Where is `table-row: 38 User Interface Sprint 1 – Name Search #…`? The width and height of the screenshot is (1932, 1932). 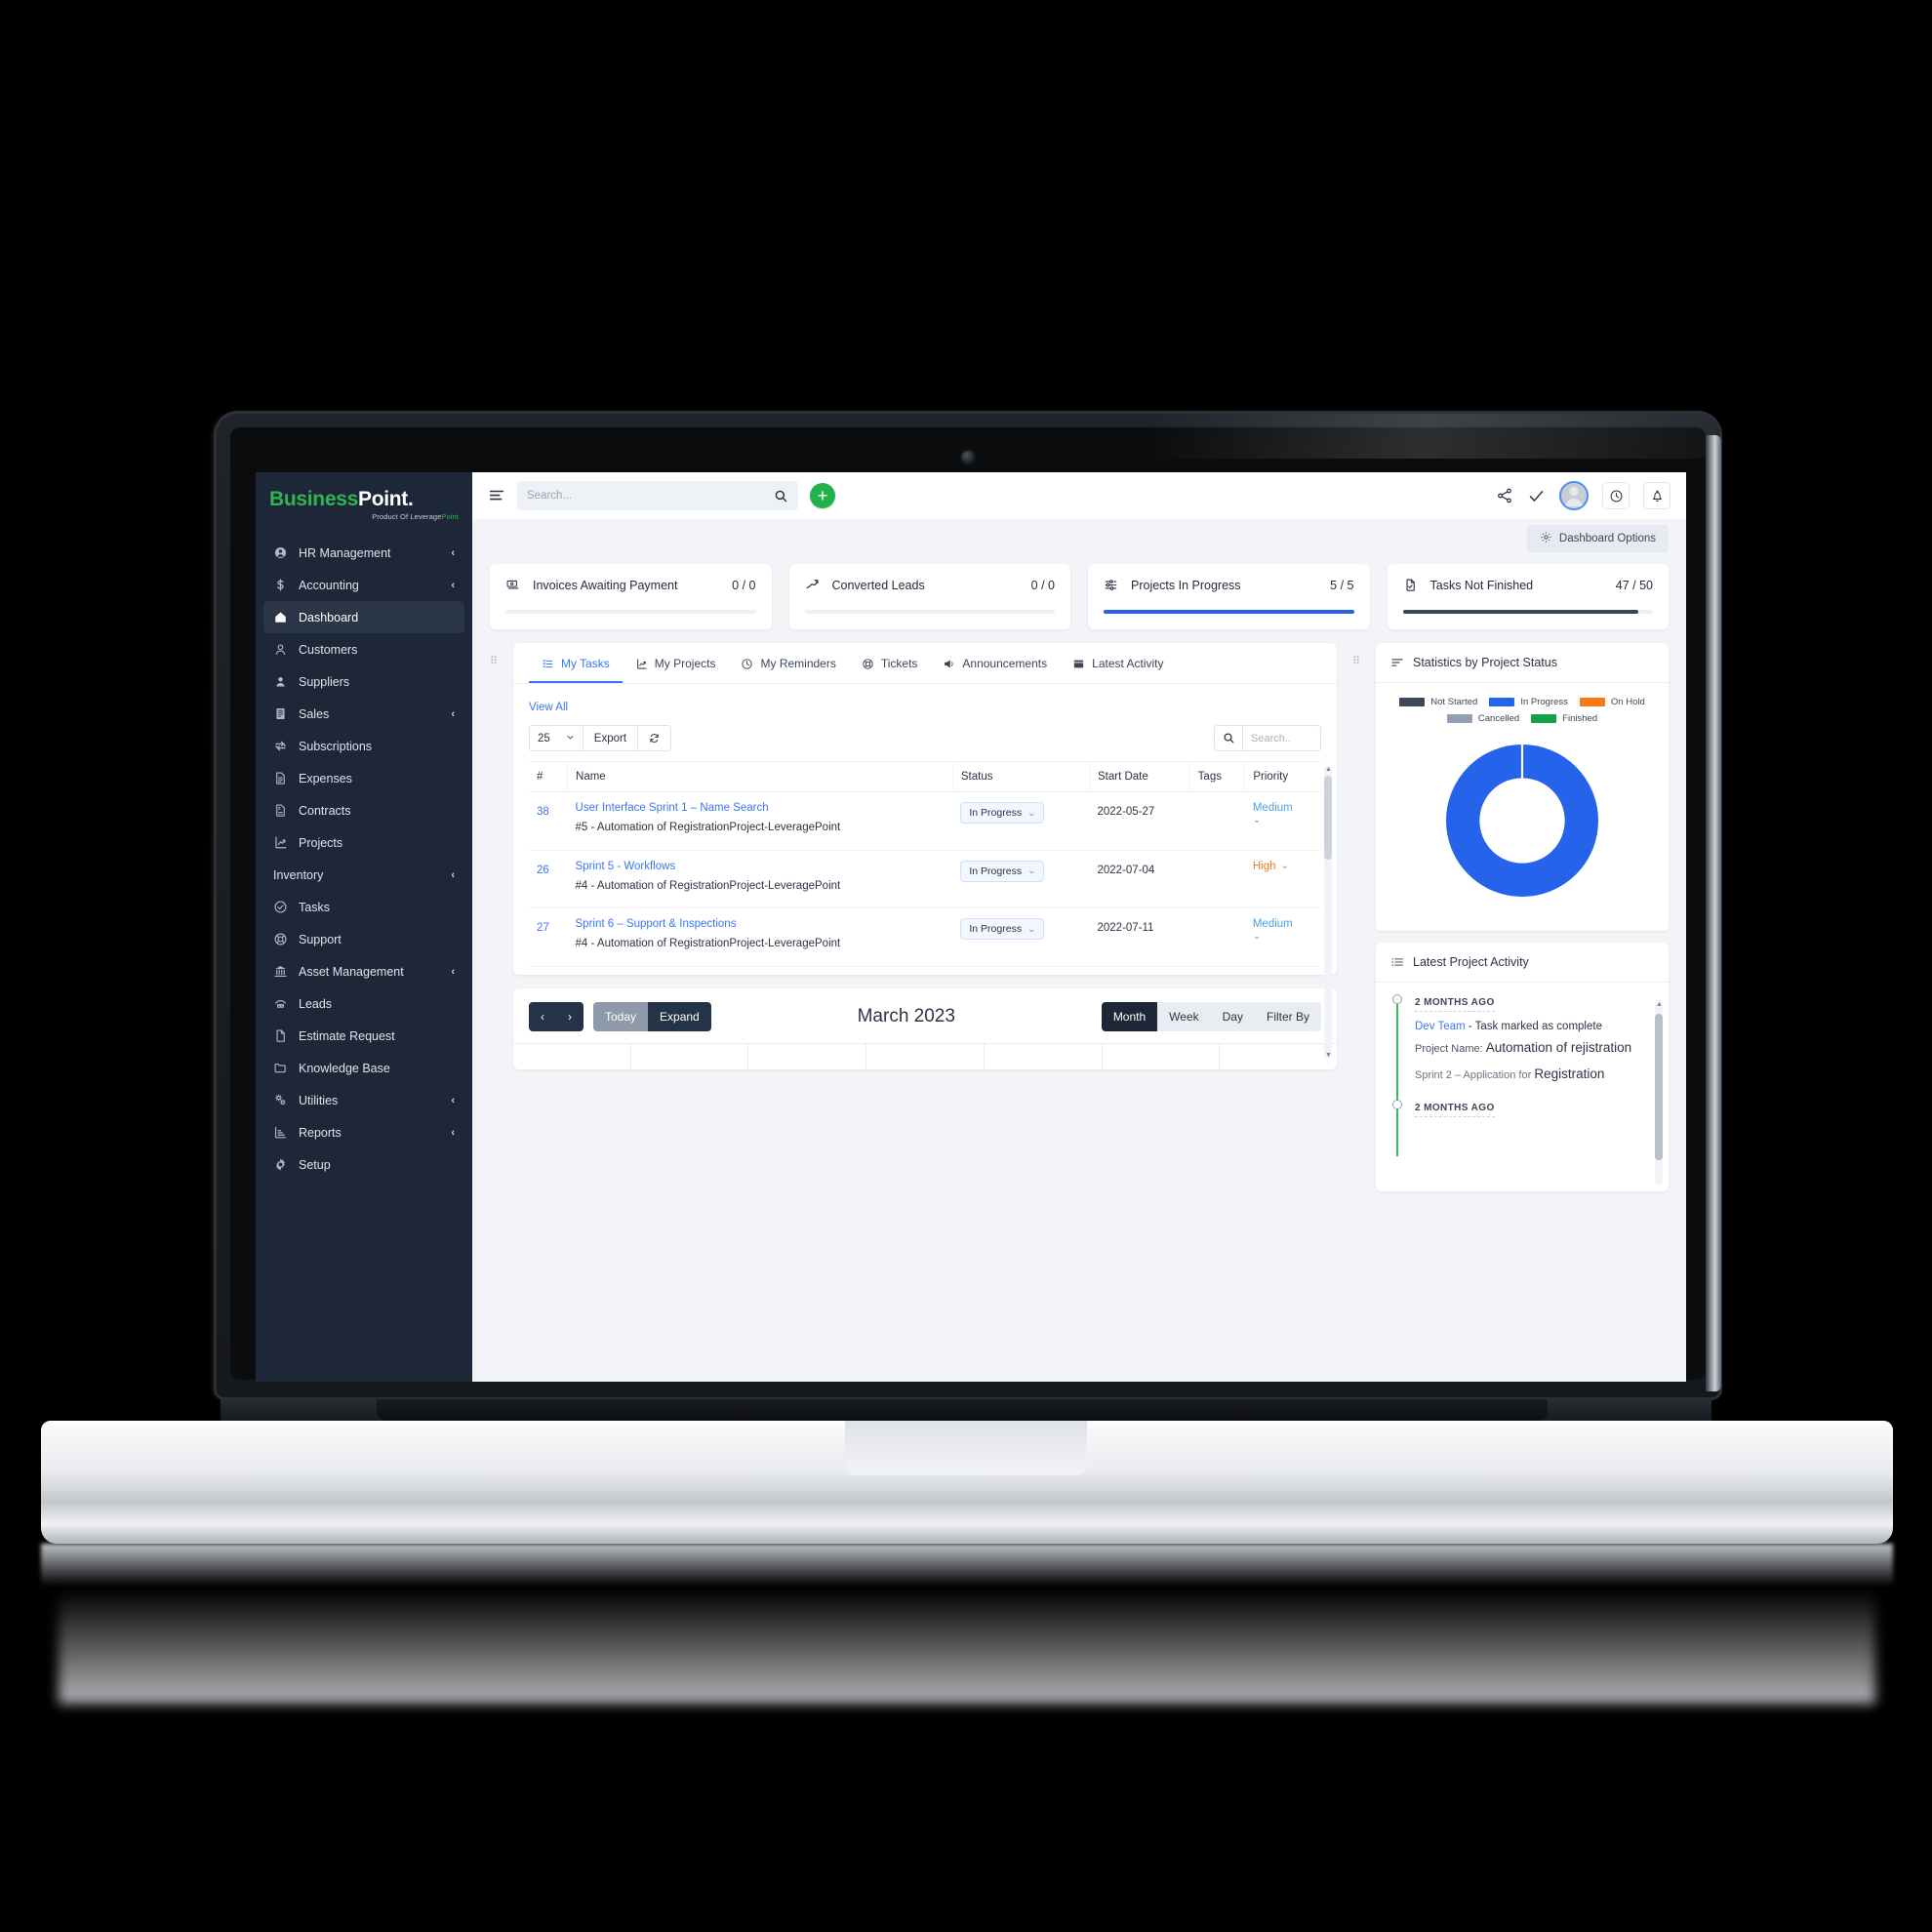 table-row: 38 User Interface Sprint 1 – Name Search #… is located at coordinates (925, 821).